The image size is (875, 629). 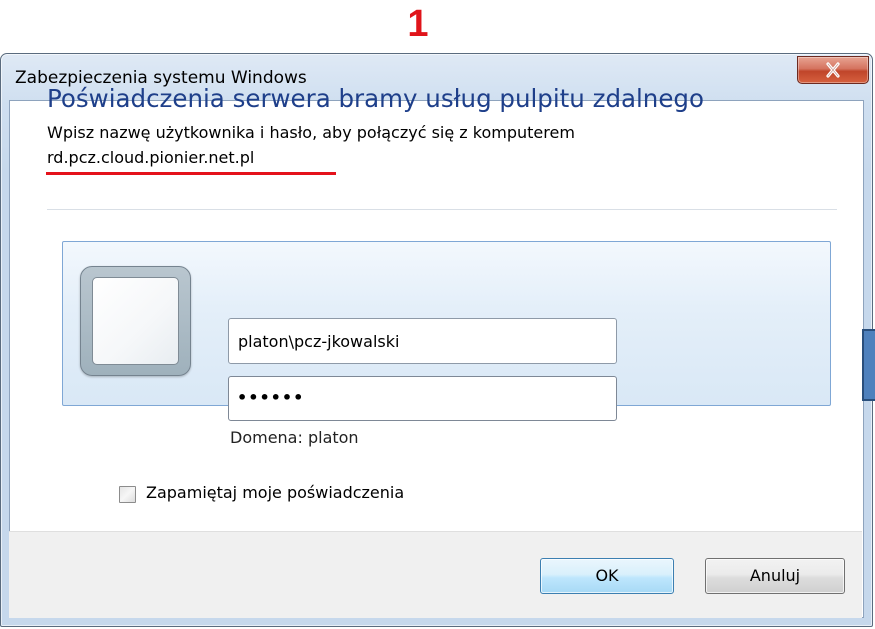 I want to click on username-input, so click(x=422, y=341).